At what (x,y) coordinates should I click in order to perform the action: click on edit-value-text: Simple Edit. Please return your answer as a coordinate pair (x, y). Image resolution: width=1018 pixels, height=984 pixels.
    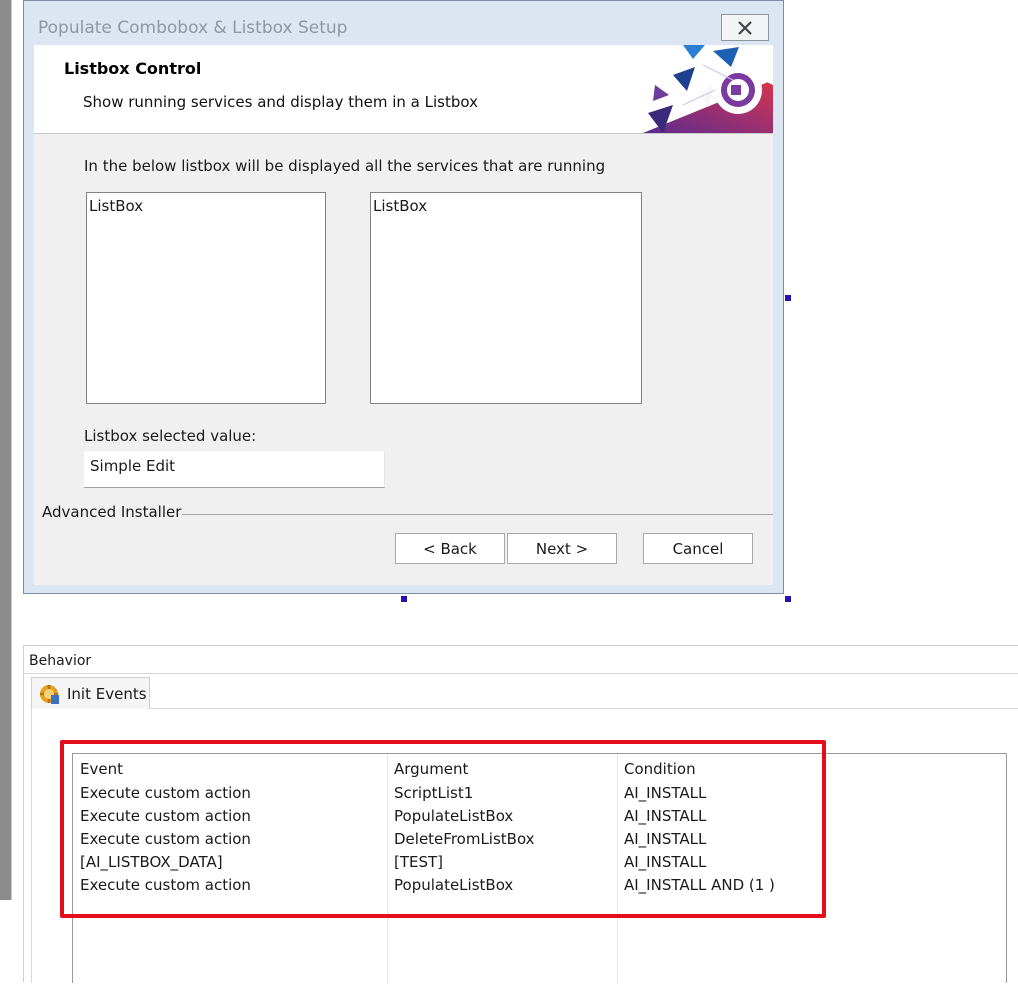
    Looking at the image, I should click on (133, 466).